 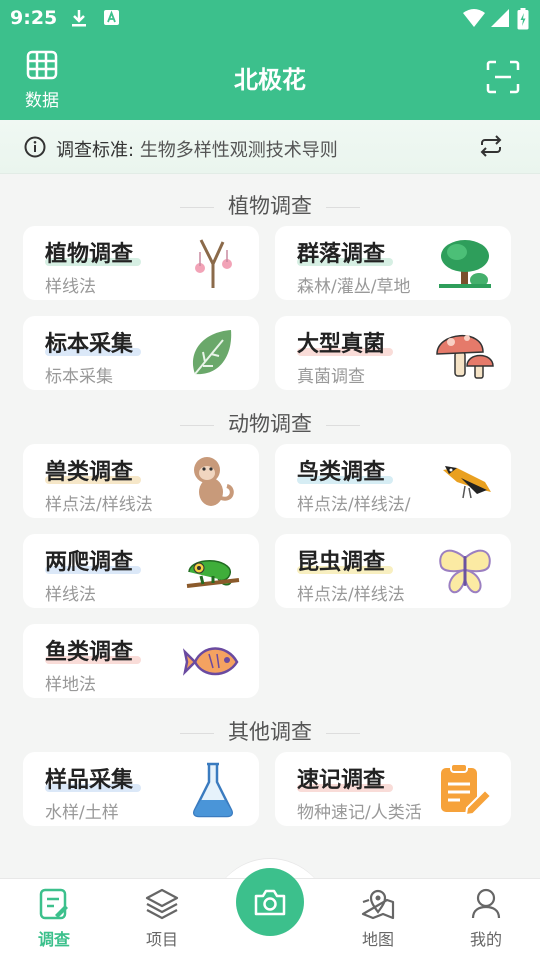 What do you see at coordinates (341, 254) in the screenshot?
I see `card-title: 群落调查` at bounding box center [341, 254].